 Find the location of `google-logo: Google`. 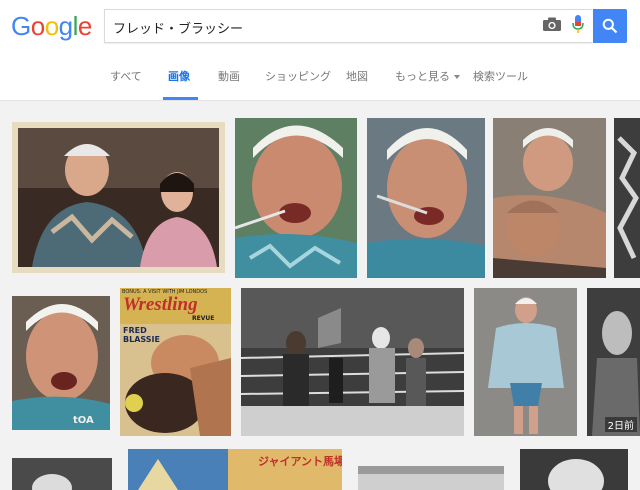

google-logo: Google is located at coordinates (51, 26).